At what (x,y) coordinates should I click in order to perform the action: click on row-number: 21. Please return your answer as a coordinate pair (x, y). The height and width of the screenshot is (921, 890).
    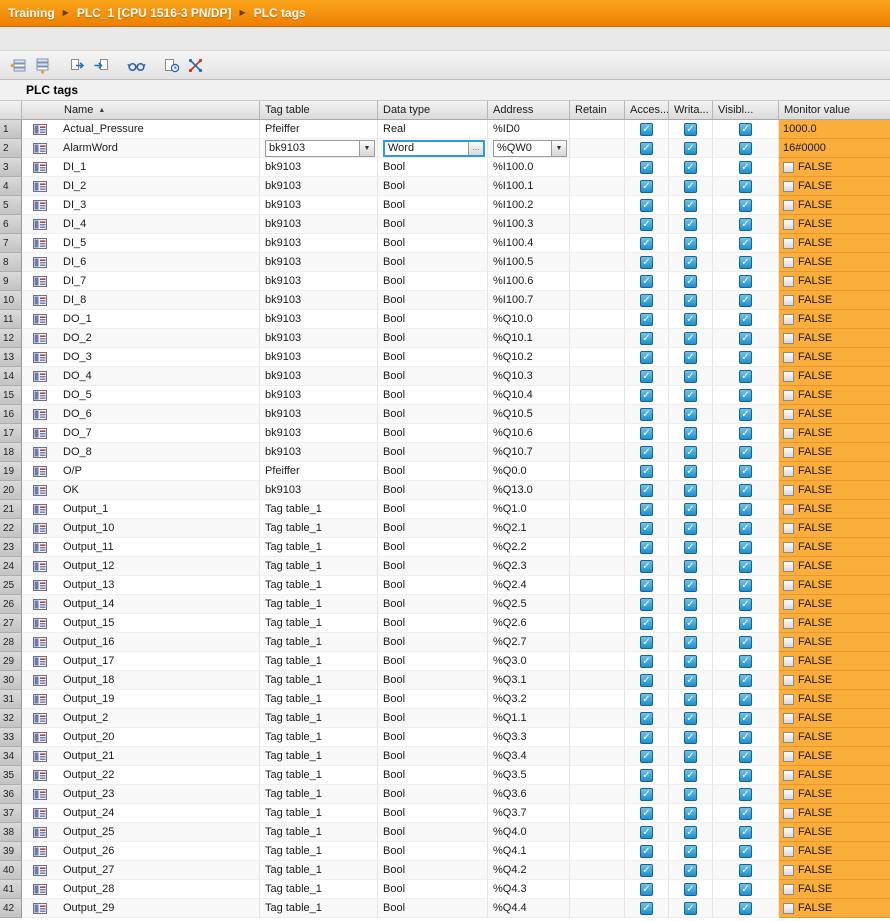
    Looking at the image, I should click on (11, 509).